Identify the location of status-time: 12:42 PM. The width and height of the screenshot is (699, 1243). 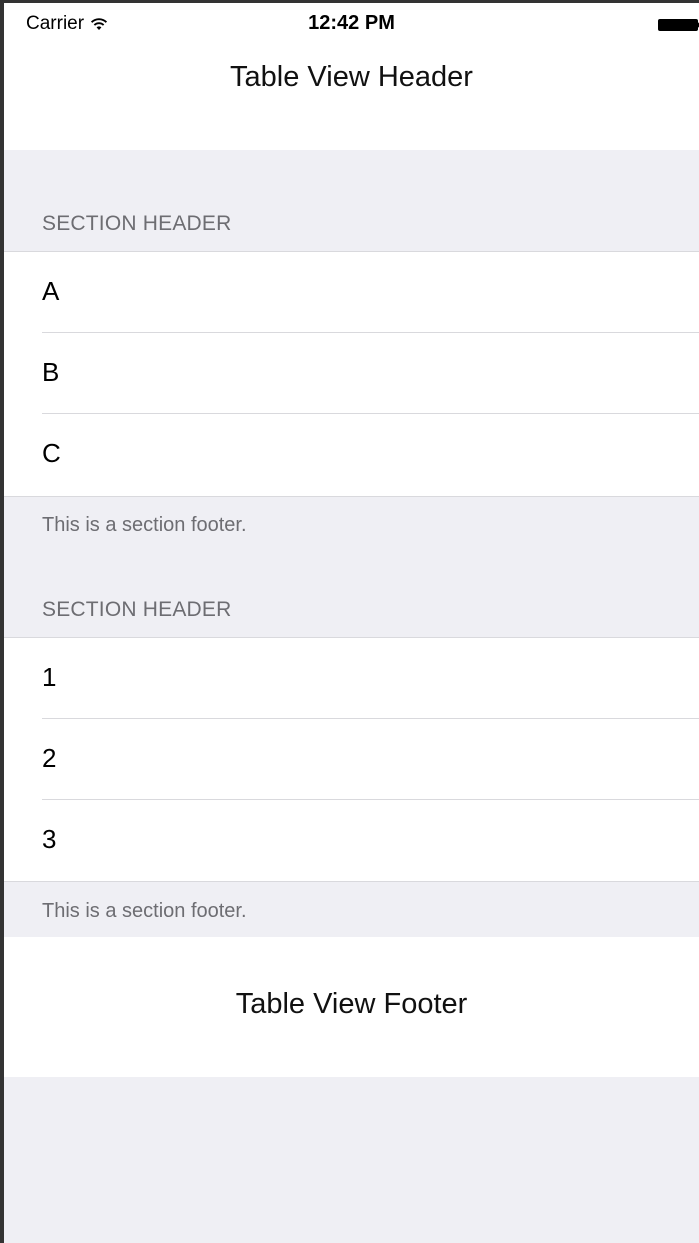
(351, 23).